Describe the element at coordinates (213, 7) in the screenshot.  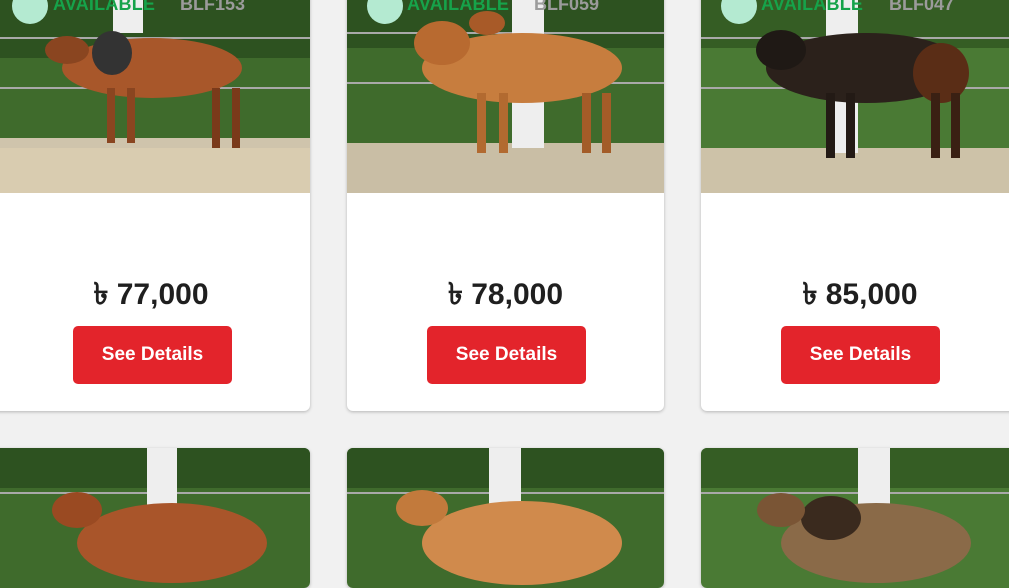
I see `cattle-code: BLF153` at that location.